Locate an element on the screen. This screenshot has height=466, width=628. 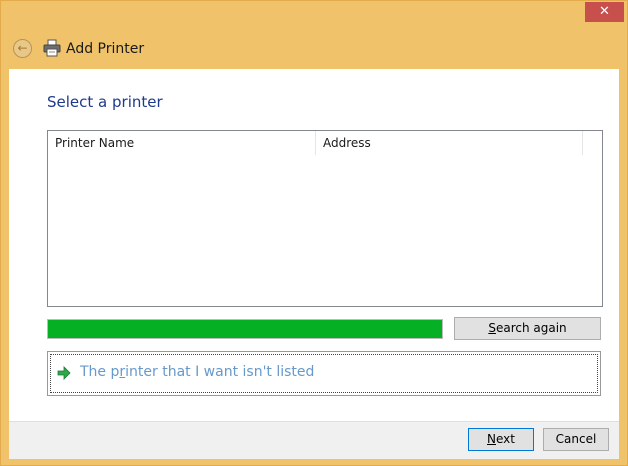
printer-icon is located at coordinates (52, 48).